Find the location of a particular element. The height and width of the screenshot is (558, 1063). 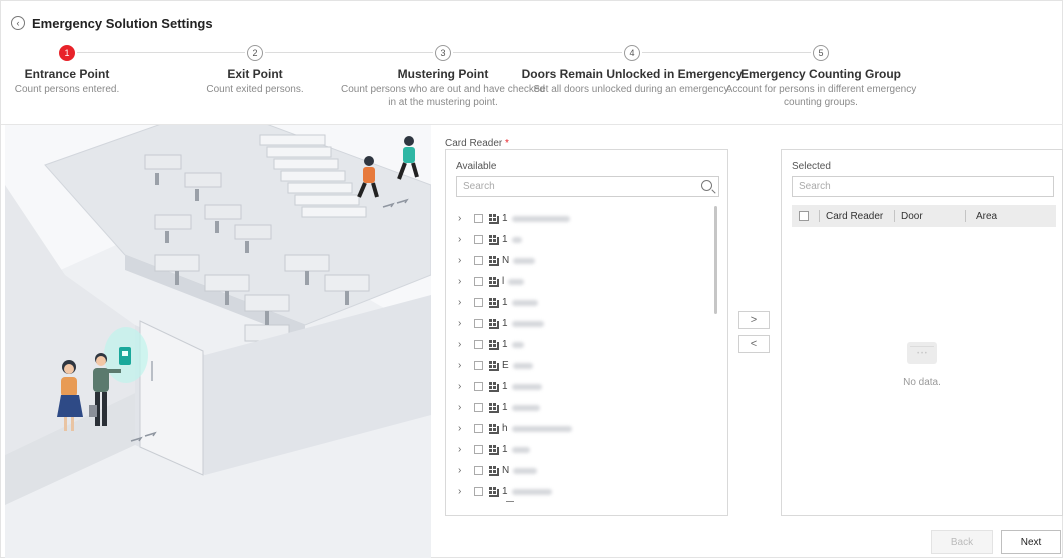

tree-item: › h is located at coordinates (583, 428).